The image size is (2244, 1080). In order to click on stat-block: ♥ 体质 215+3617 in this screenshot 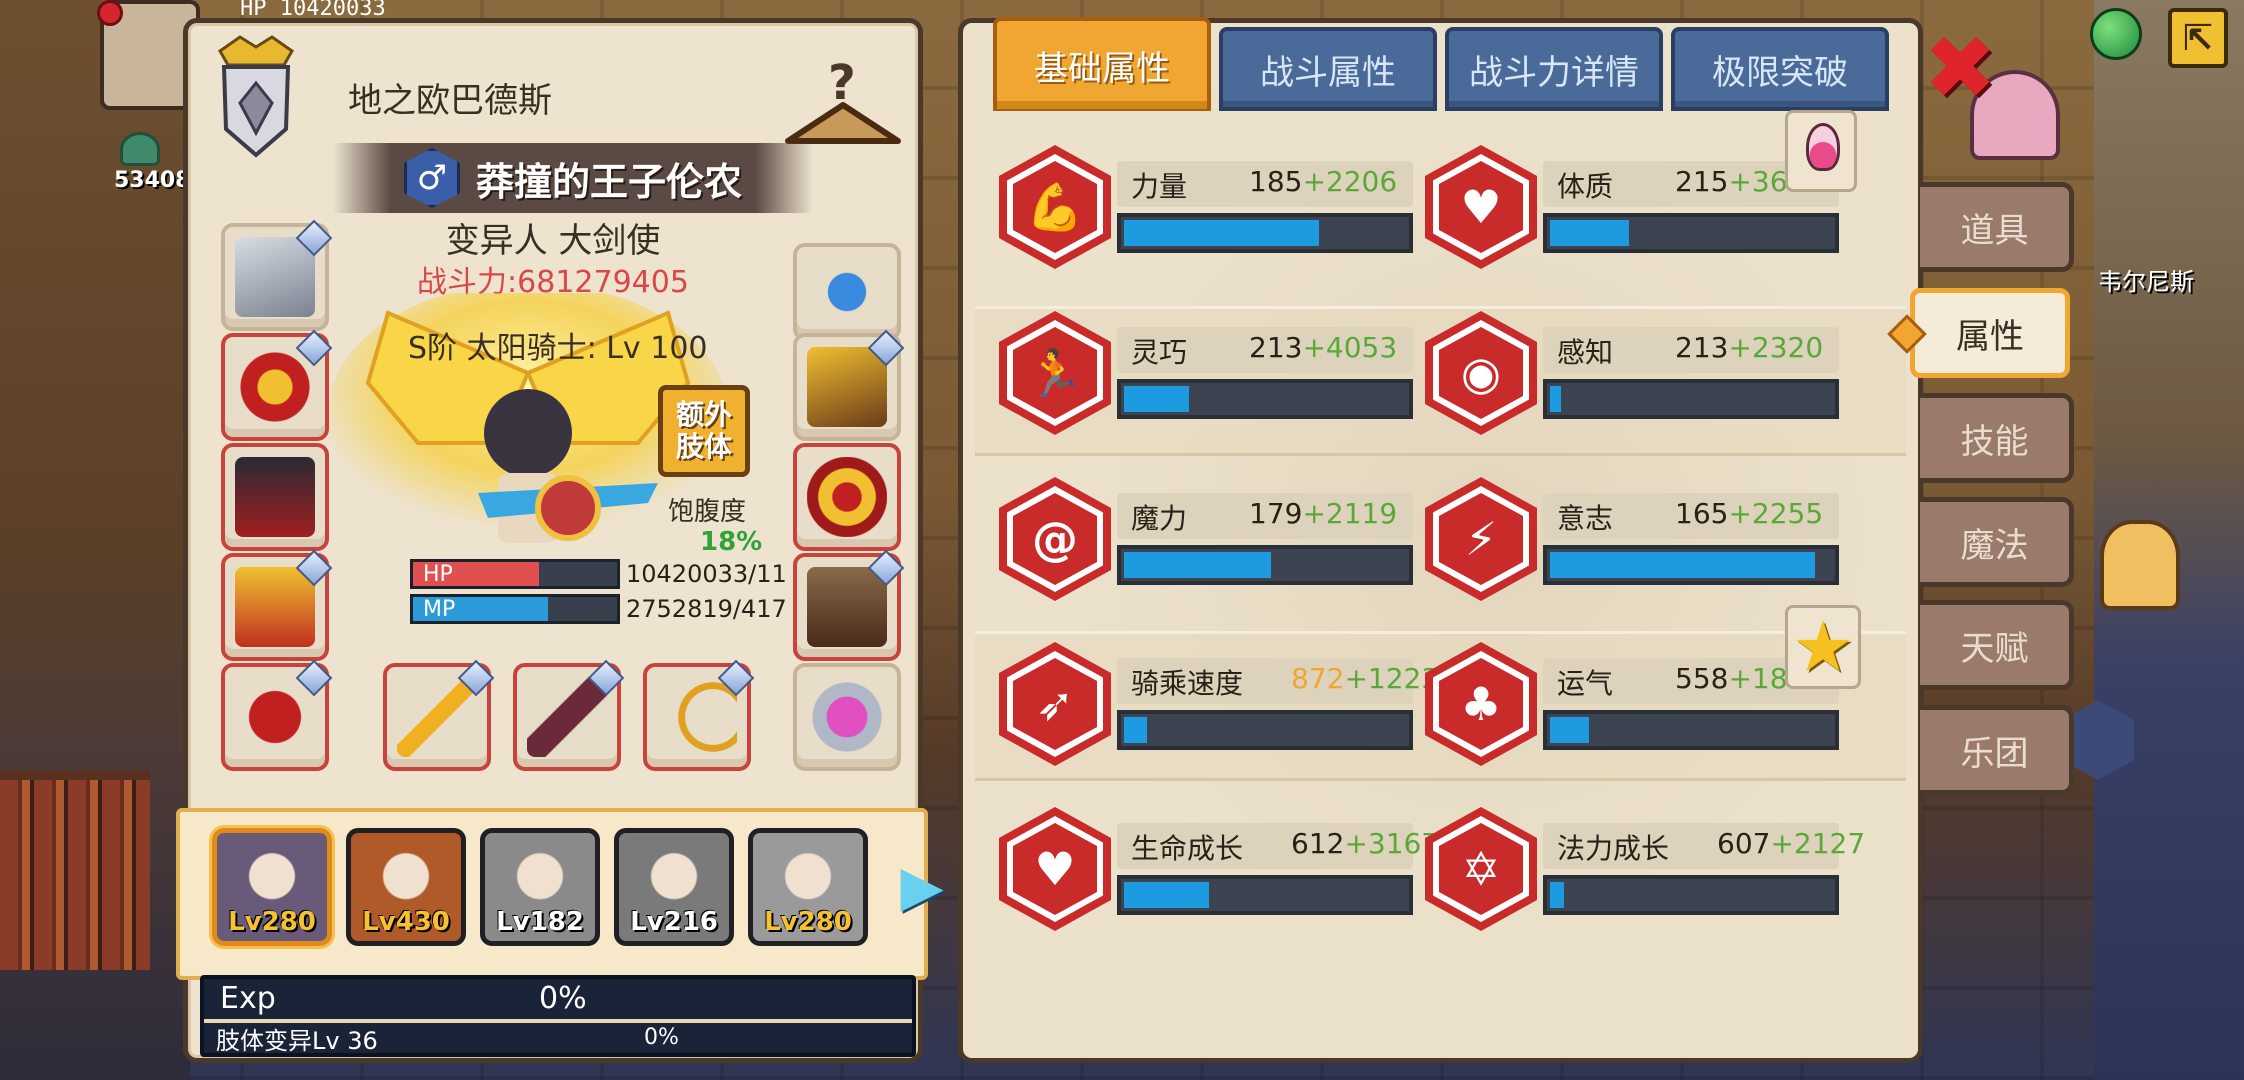, I will do `click(1635, 206)`.